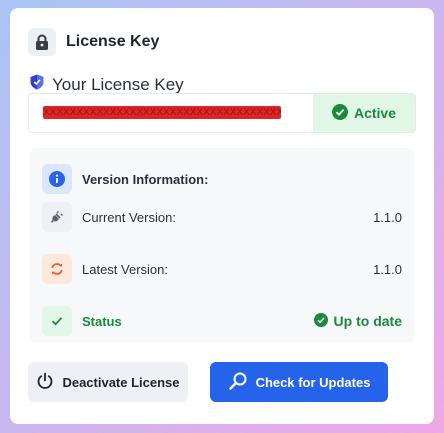 The width and height of the screenshot is (444, 433). I want to click on current-version-row: Current Version: 1.1.0, so click(222, 217).